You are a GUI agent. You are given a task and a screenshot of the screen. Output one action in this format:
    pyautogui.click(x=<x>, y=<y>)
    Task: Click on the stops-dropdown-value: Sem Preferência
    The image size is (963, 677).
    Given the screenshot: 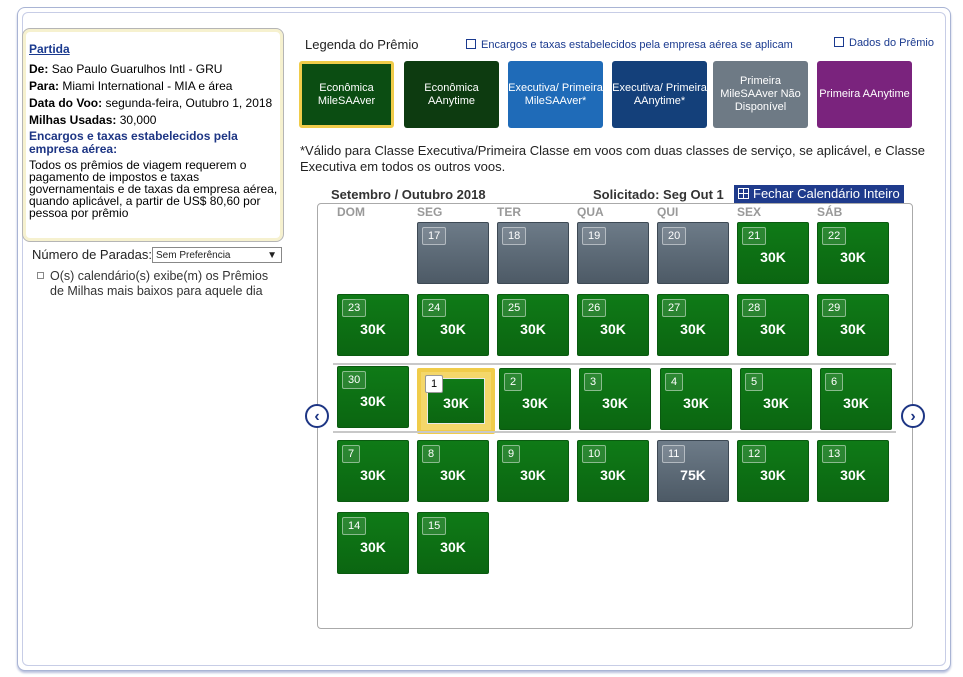 What is the action you would take?
    pyautogui.click(x=193, y=255)
    